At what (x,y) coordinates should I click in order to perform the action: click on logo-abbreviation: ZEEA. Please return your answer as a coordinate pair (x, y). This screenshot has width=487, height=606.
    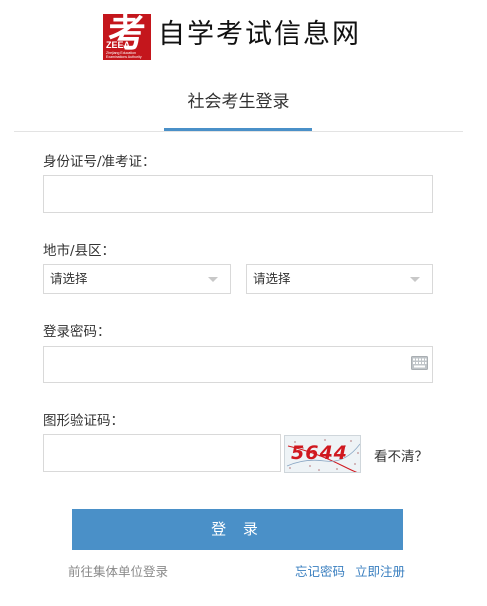
    Looking at the image, I should click on (118, 45).